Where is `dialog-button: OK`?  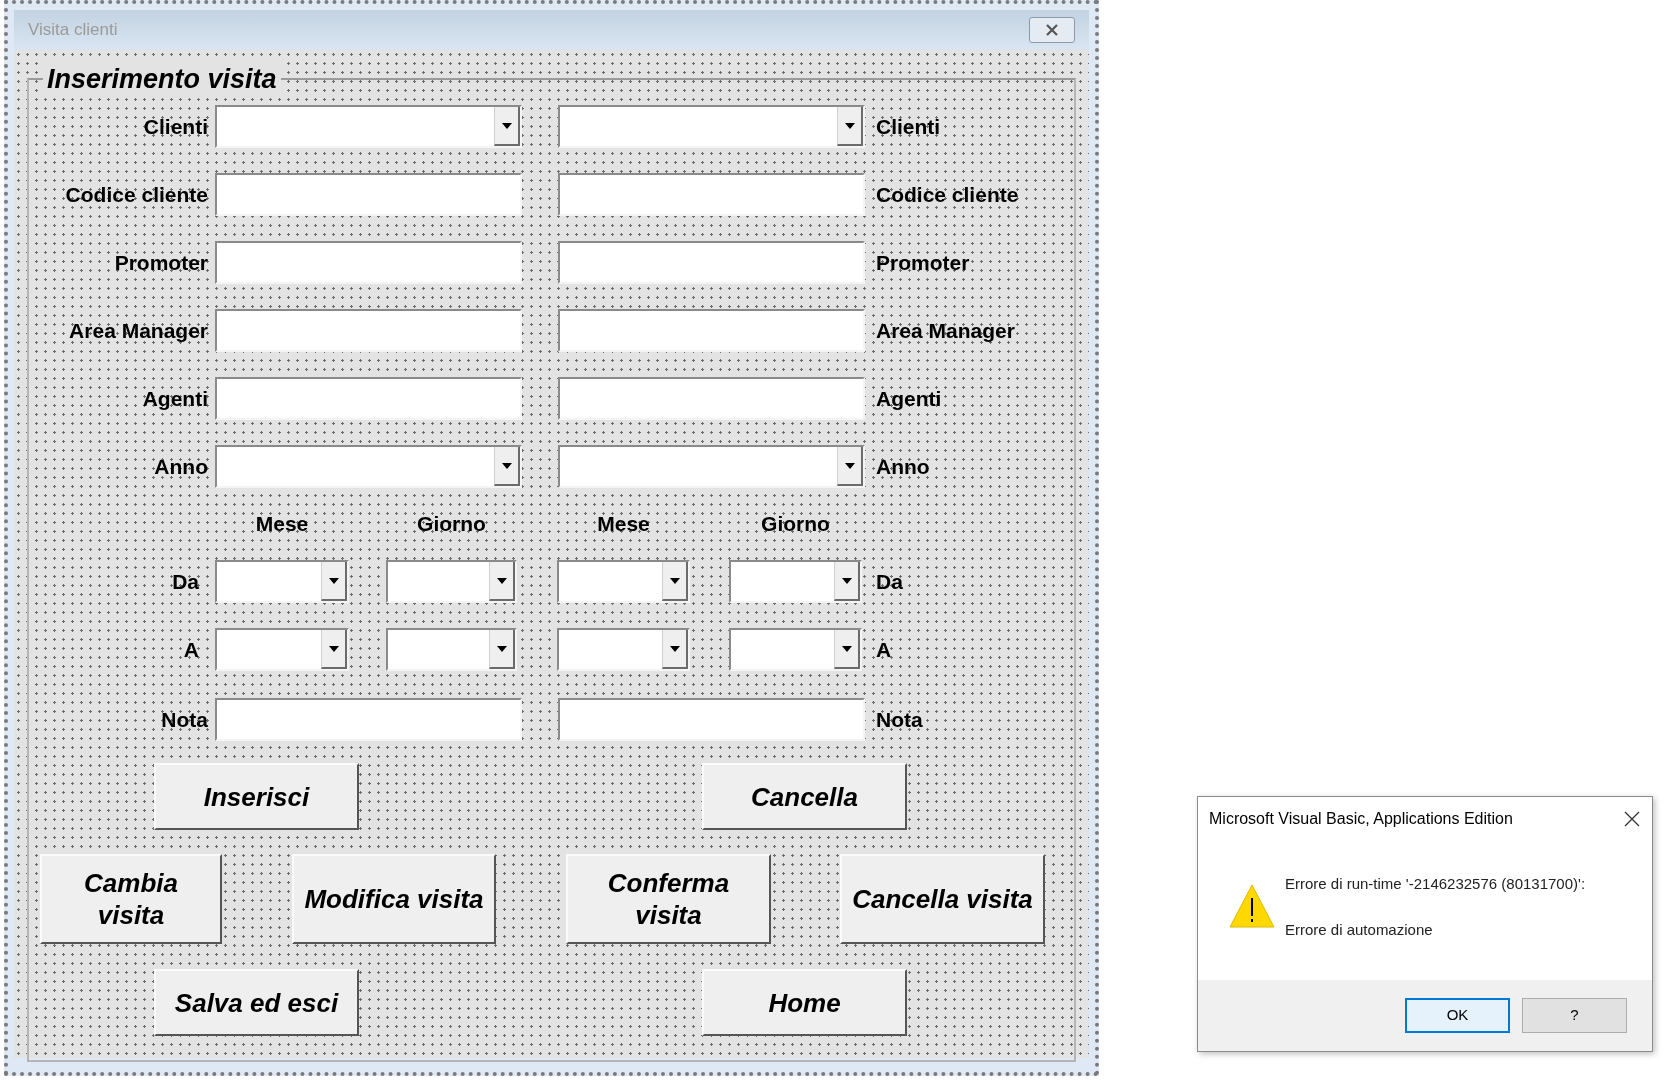
dialog-button: OK is located at coordinates (1457, 1015).